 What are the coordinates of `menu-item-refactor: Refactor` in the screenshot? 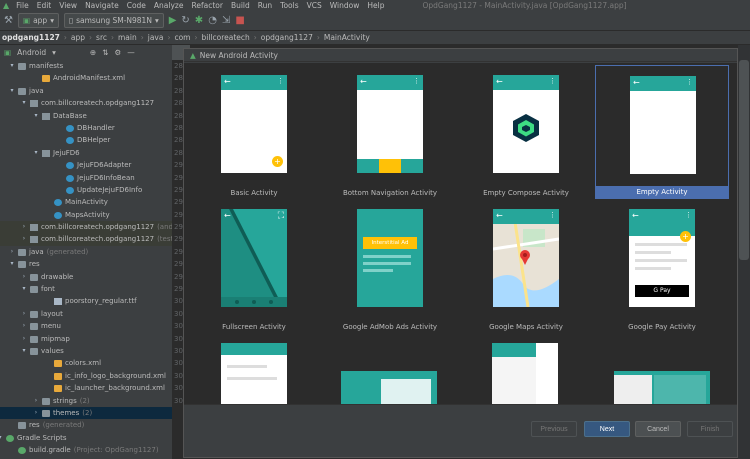 It's located at (206, 5).